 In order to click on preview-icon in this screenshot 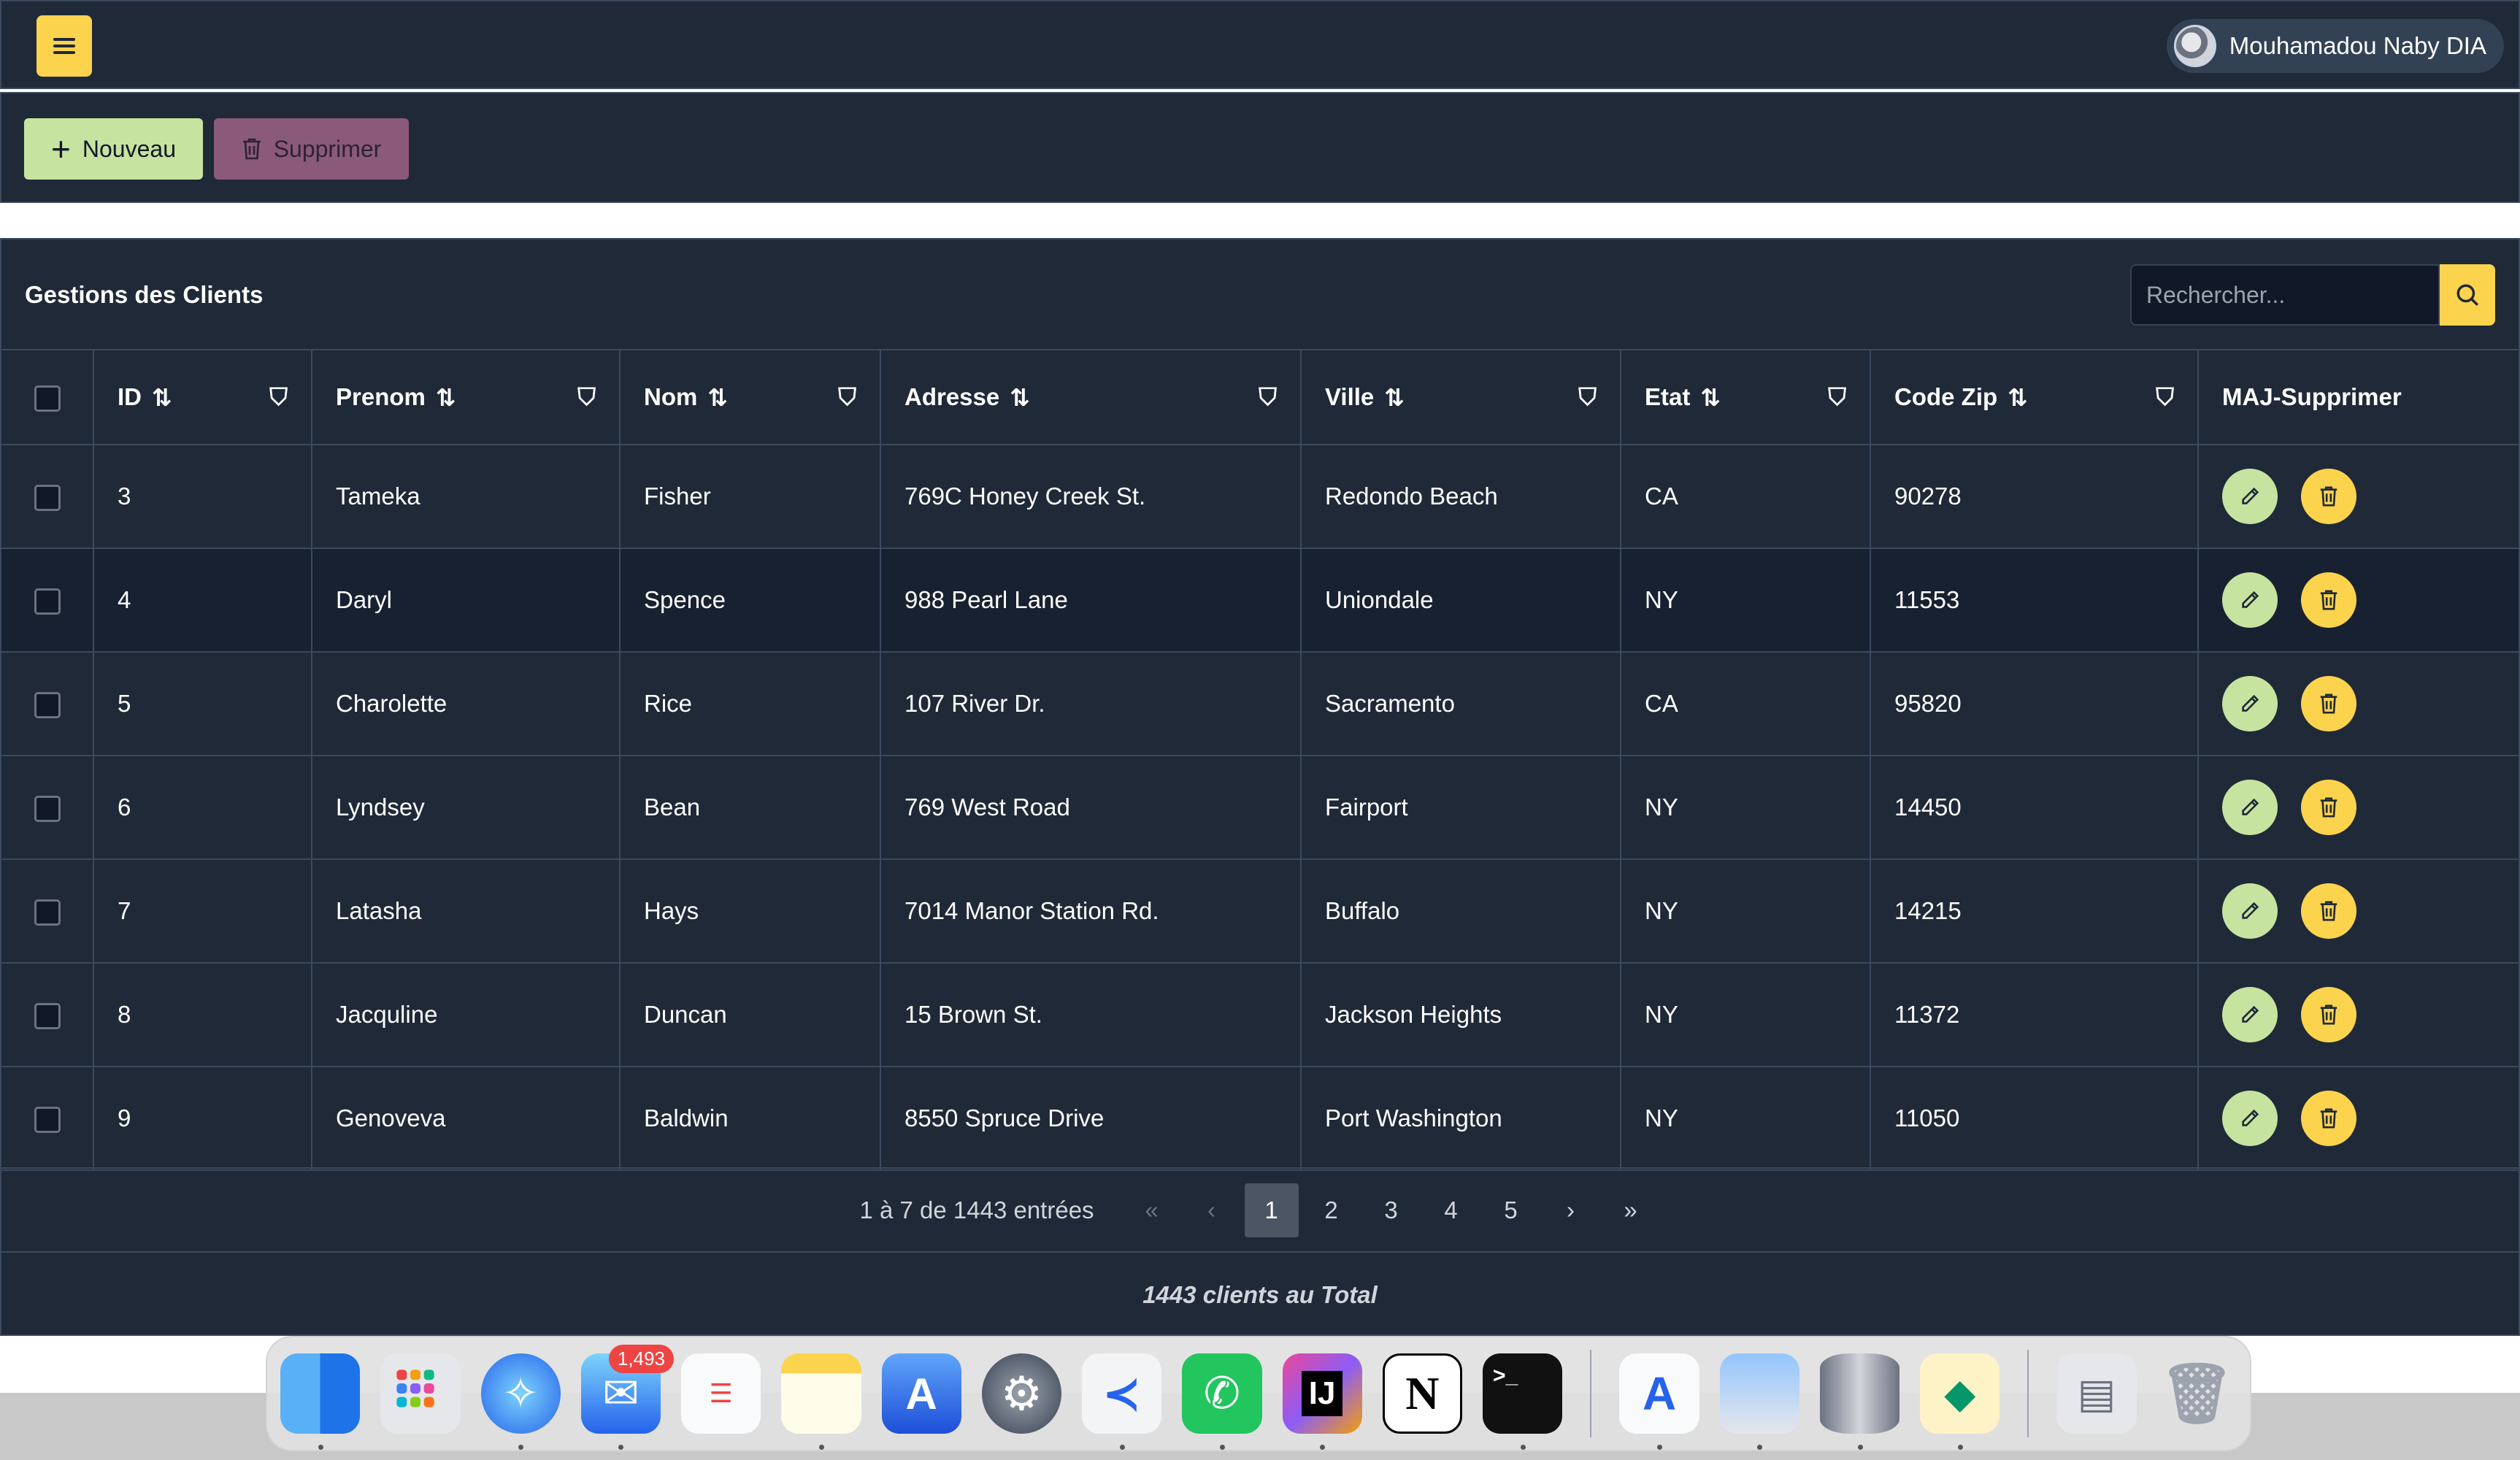, I will do `click(1759, 1401)`.